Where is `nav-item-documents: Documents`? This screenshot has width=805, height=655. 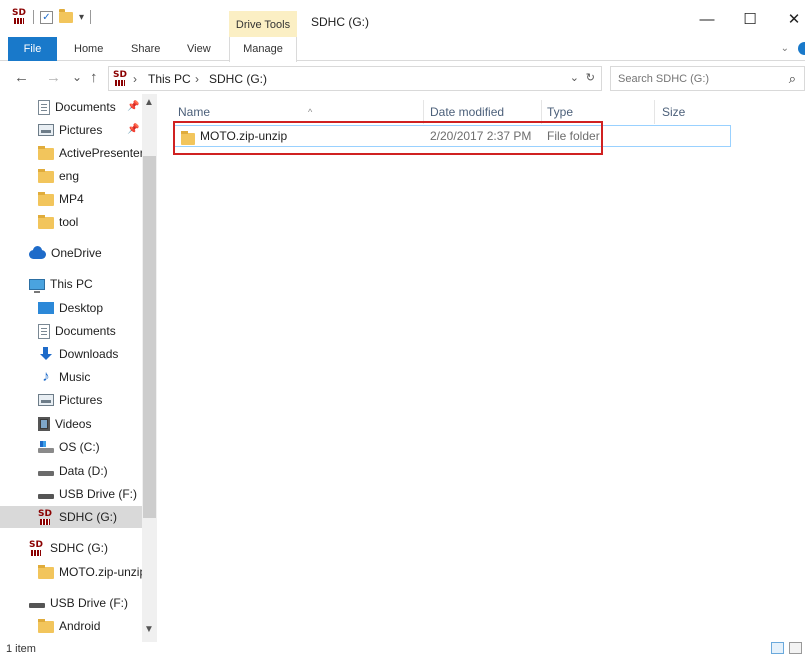
nav-item-documents: Documents is located at coordinates (71, 331).